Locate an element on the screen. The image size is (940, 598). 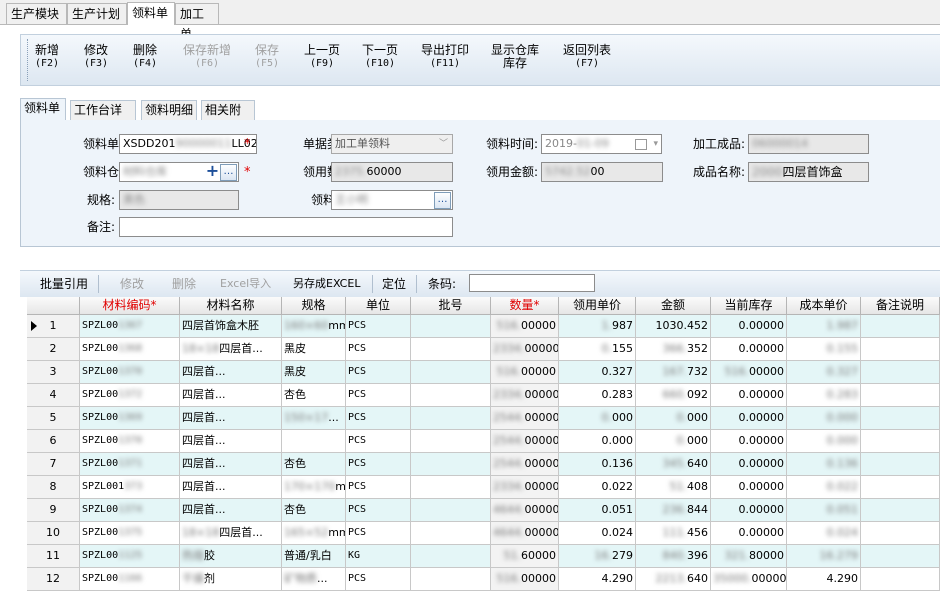
row-number-cell: 3 is located at coordinates (53, 372).